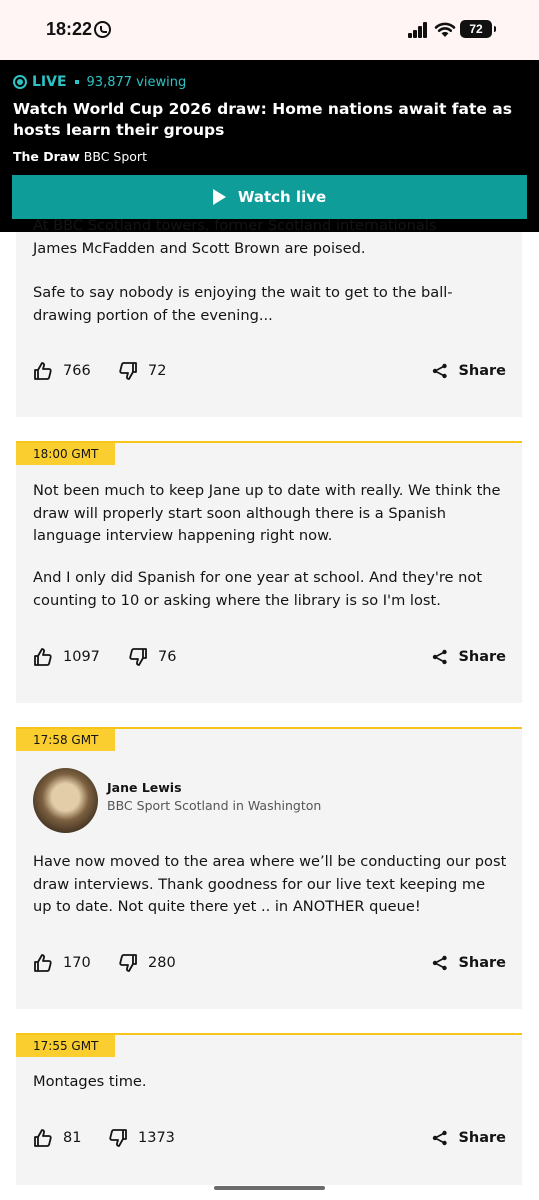  I want to click on like-count: 170, so click(77, 963).